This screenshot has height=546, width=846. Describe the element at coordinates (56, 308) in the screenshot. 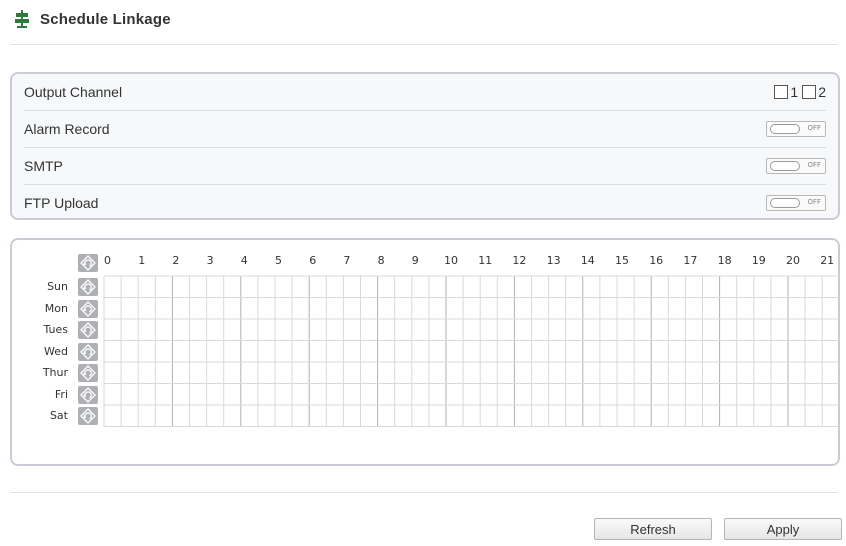

I see `day-label-mon: Mon` at that location.